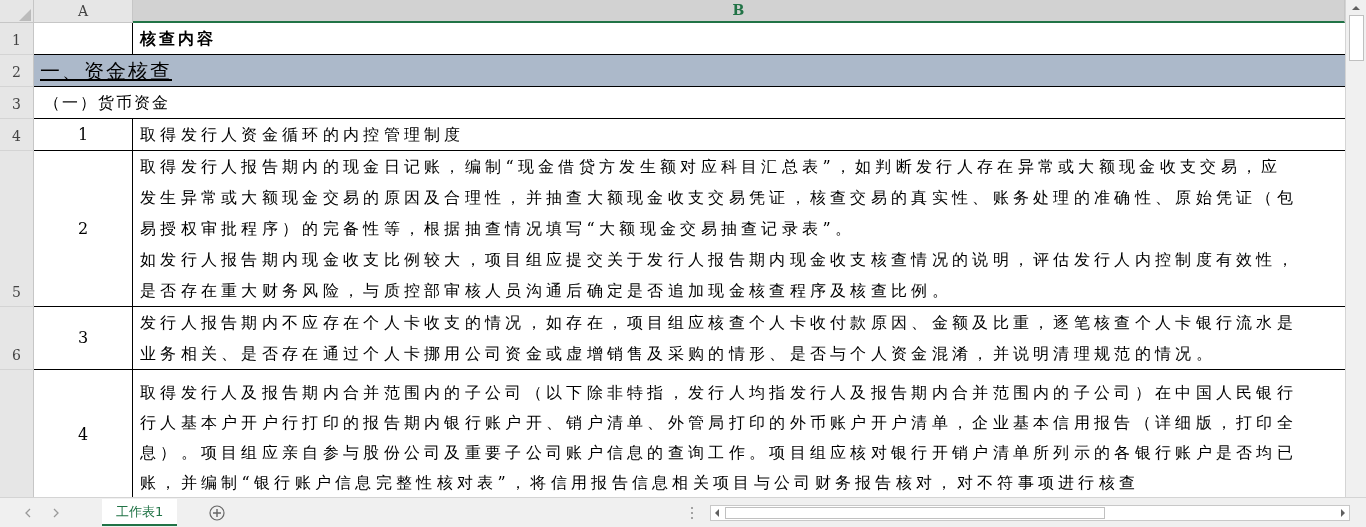 Image resolution: width=1366 pixels, height=527 pixels. Describe the element at coordinates (25, 15) in the screenshot. I see `select-all-icon` at that location.